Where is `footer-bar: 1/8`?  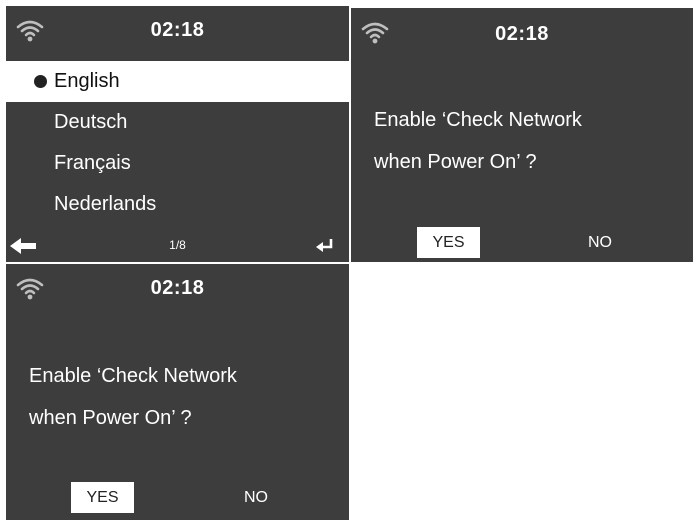
footer-bar: 1/8 is located at coordinates (177, 247).